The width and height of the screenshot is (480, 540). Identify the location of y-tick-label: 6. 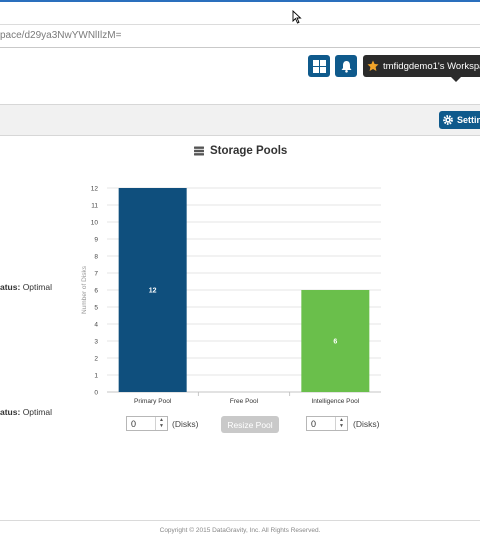
(96, 290).